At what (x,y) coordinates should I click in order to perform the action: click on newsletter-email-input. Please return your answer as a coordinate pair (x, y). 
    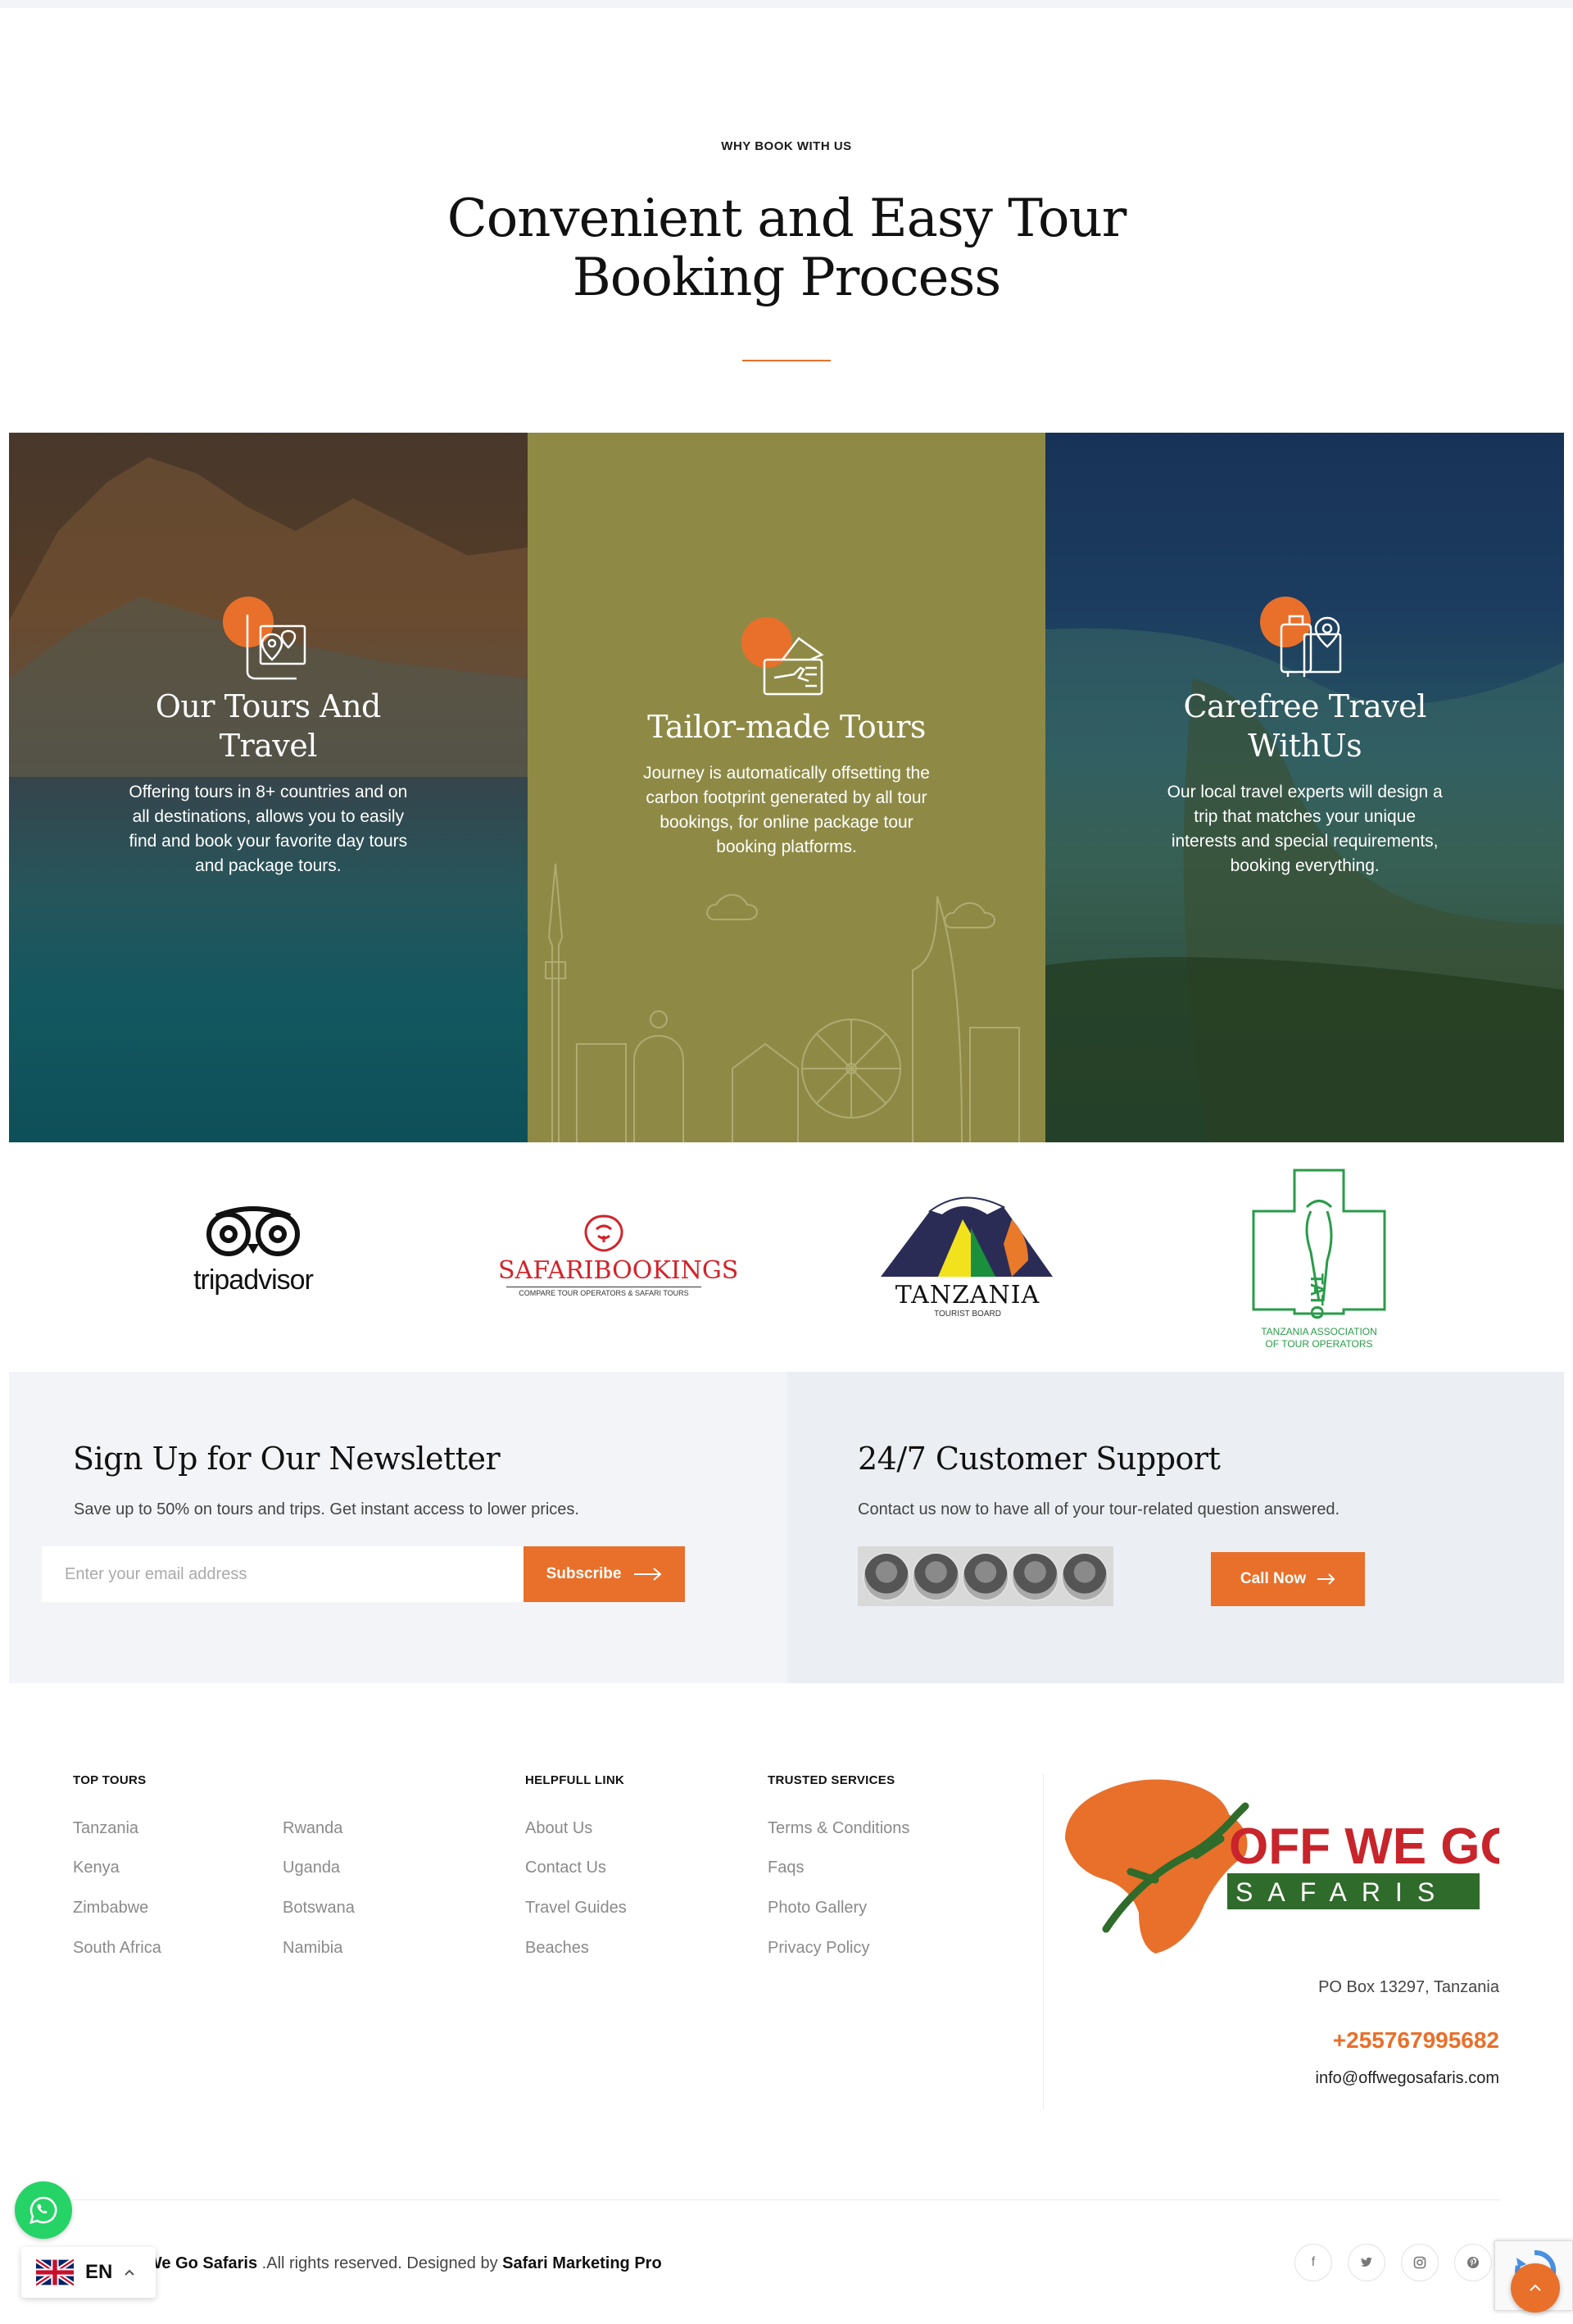
    Looking at the image, I should click on (283, 1574).